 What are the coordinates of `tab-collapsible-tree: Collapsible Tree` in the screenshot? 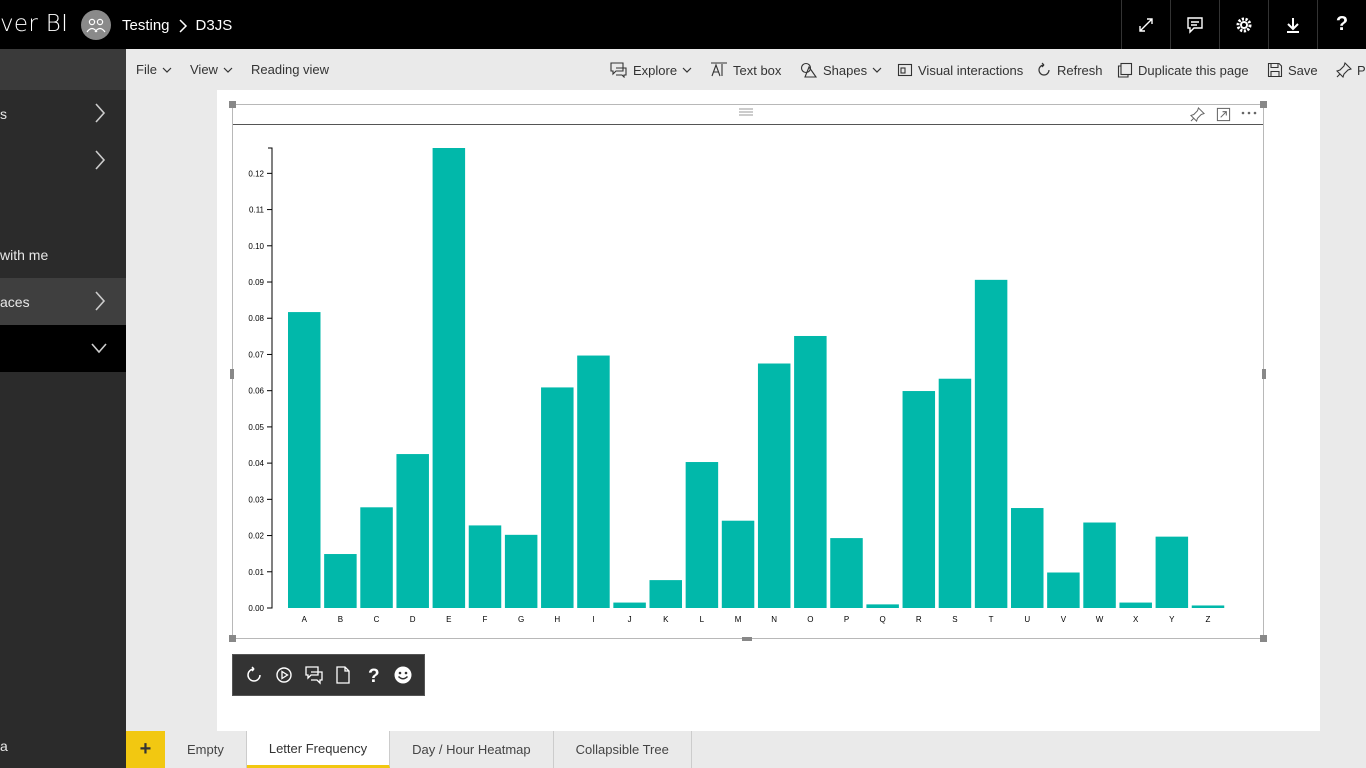 It's located at (623, 749).